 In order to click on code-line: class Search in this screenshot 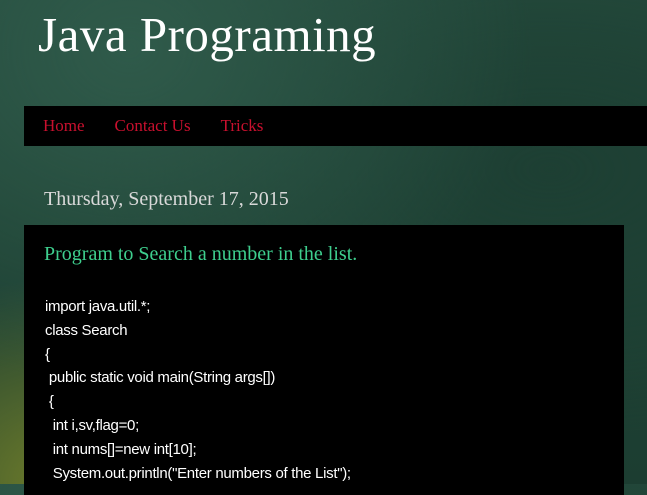, I will do `click(86, 330)`.